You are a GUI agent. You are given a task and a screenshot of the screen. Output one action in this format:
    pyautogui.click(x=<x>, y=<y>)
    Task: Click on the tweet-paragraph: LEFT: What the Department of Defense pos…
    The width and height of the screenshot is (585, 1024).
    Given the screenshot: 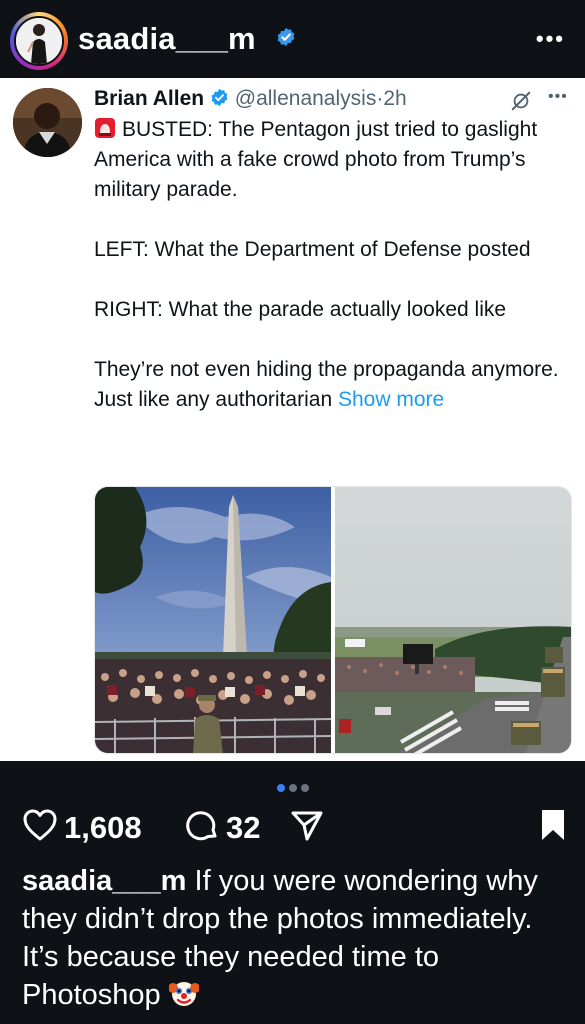 What is the action you would take?
    pyautogui.click(x=312, y=249)
    